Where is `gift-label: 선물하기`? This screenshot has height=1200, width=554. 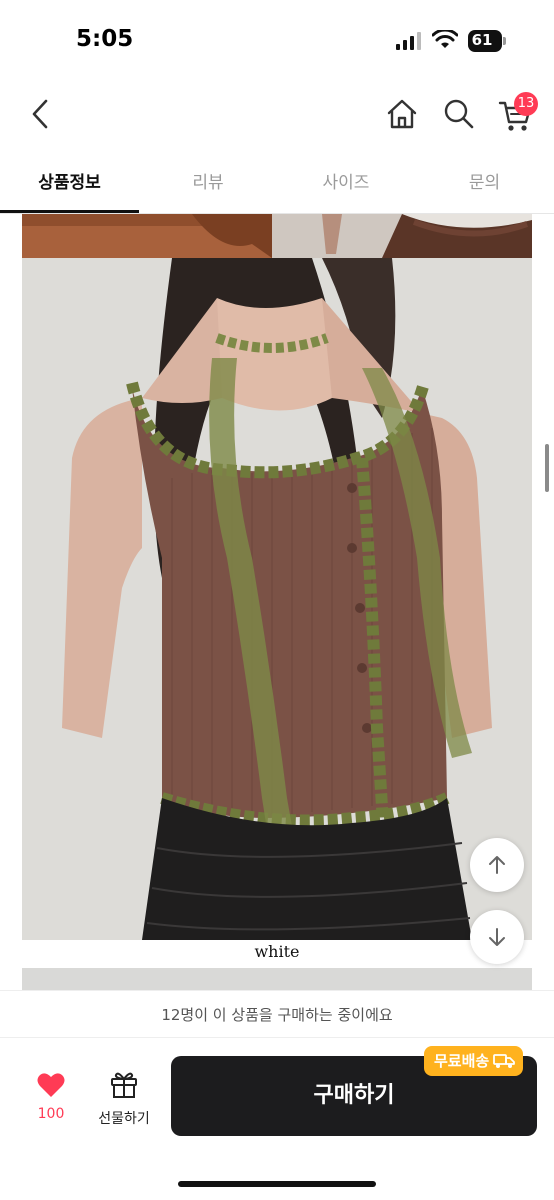
gift-label: 선물하기 is located at coordinates (124, 1119).